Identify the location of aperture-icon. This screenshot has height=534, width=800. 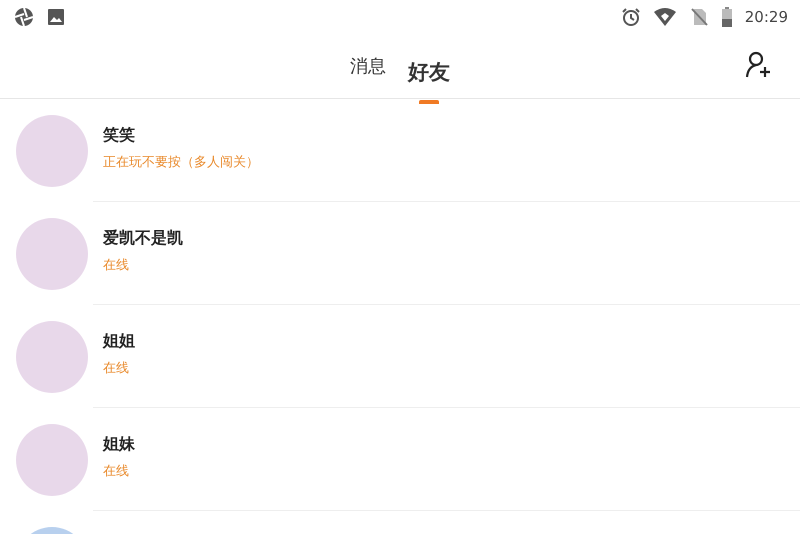
(24, 17).